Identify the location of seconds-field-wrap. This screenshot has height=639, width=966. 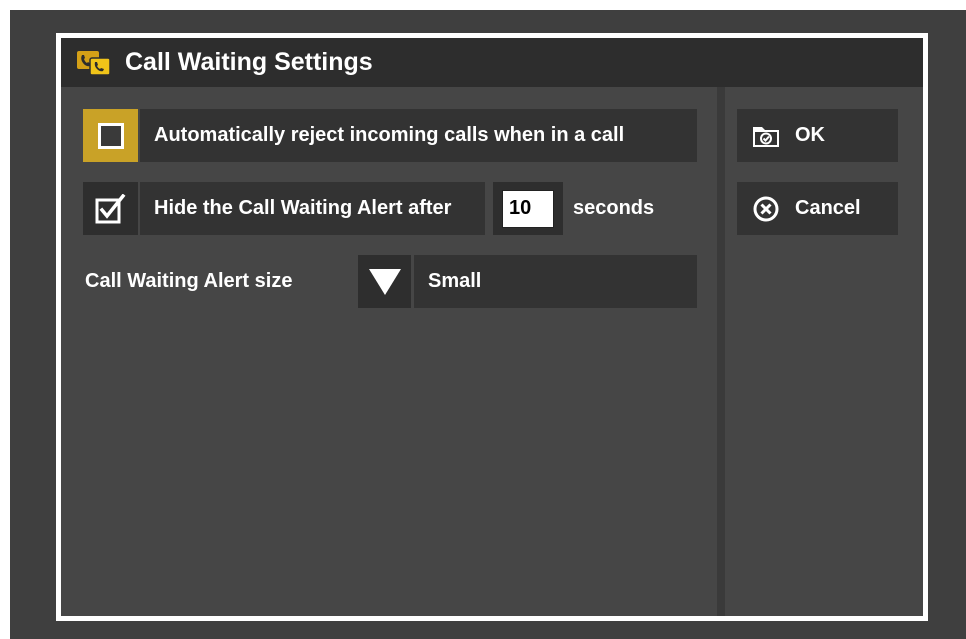
(528, 208).